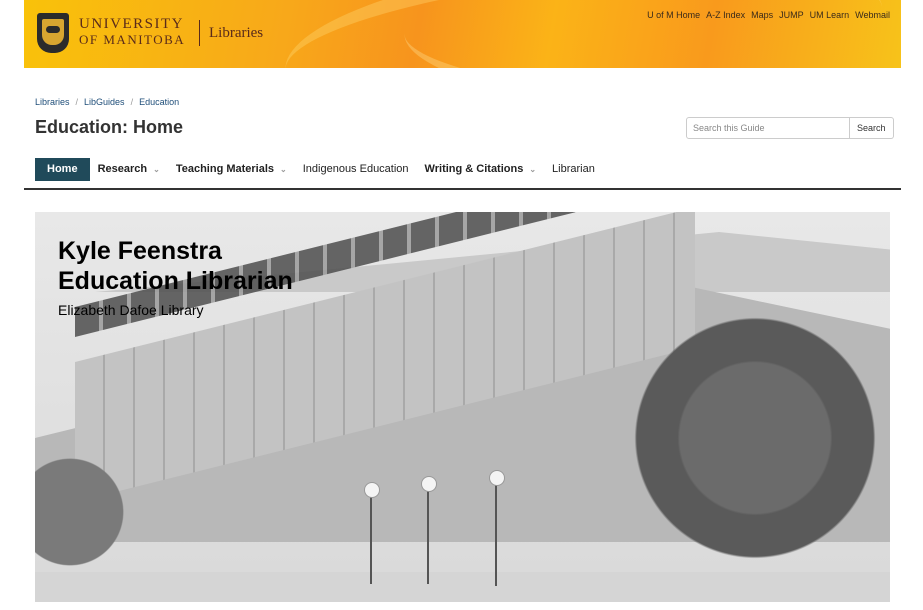 The width and height of the screenshot is (923, 610). What do you see at coordinates (122, 169) in the screenshot?
I see `tab-label: Research` at bounding box center [122, 169].